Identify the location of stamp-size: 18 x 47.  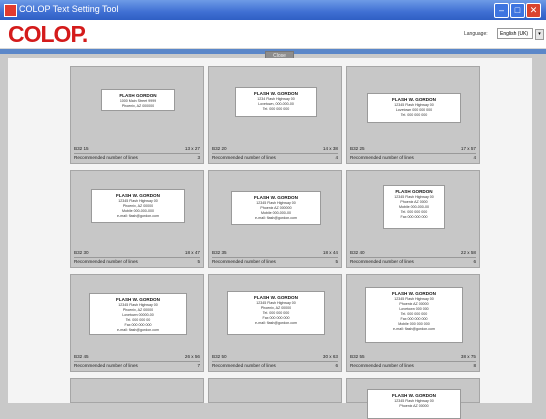
(192, 252).